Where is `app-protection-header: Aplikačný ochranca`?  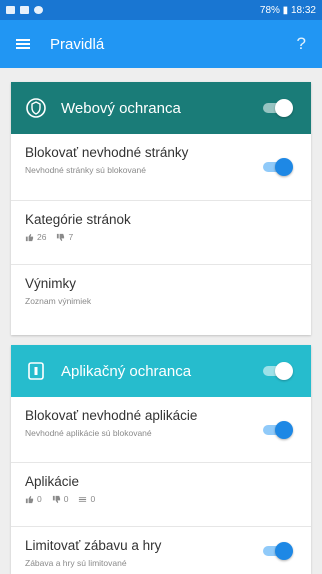
app-protection-header: Aplikačný ochranca is located at coordinates (161, 371).